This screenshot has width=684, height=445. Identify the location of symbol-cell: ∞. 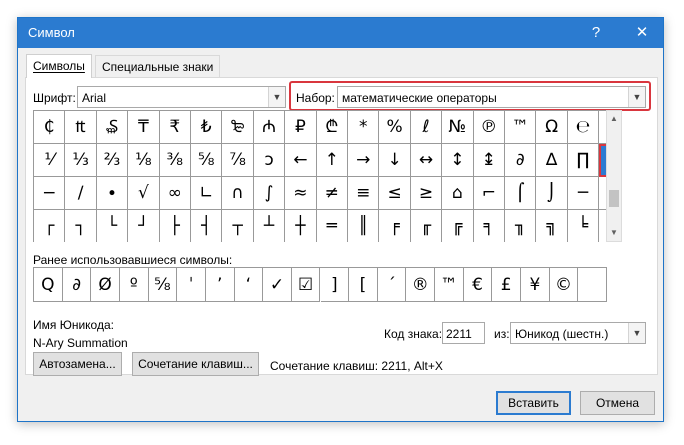
(175, 193).